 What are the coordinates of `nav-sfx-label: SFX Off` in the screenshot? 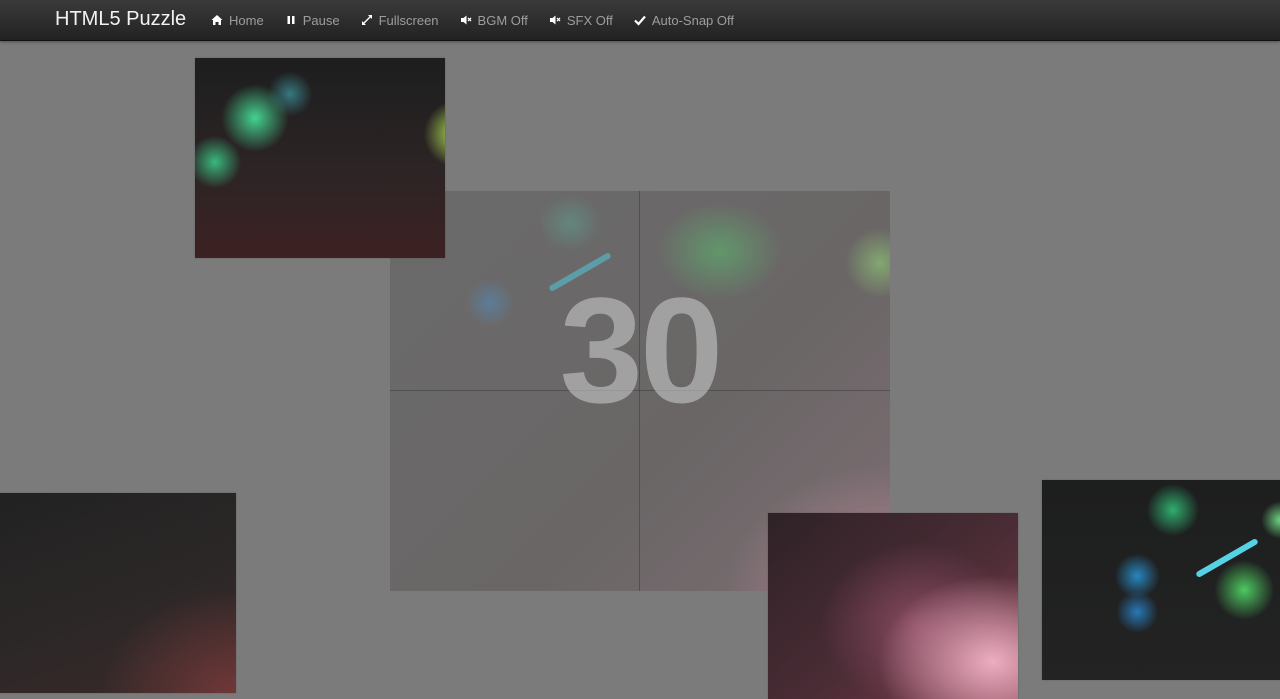 It's located at (589, 20).